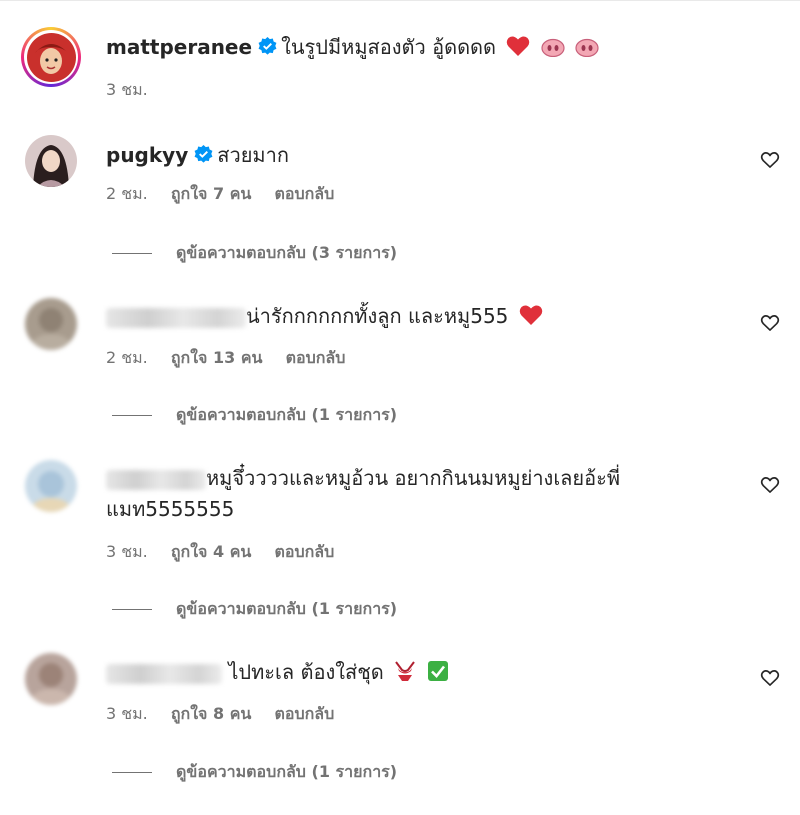 This screenshot has height=815, width=800. I want to click on comment-text: ในรูปมีหมูสองตัว อู้ดดดด, so click(389, 47).